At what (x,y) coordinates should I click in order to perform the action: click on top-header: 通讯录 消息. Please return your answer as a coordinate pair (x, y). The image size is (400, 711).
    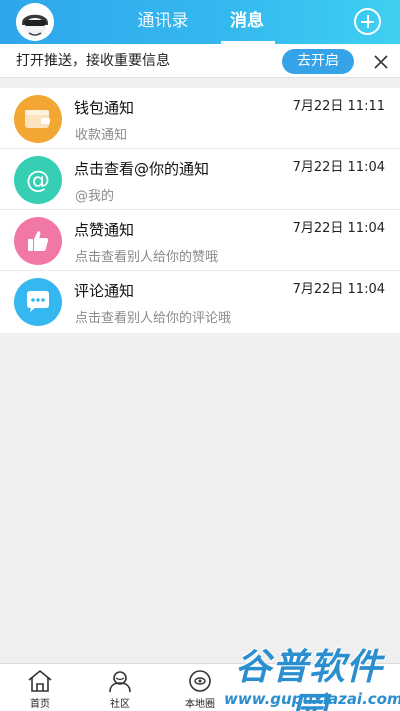
    Looking at the image, I should click on (200, 22).